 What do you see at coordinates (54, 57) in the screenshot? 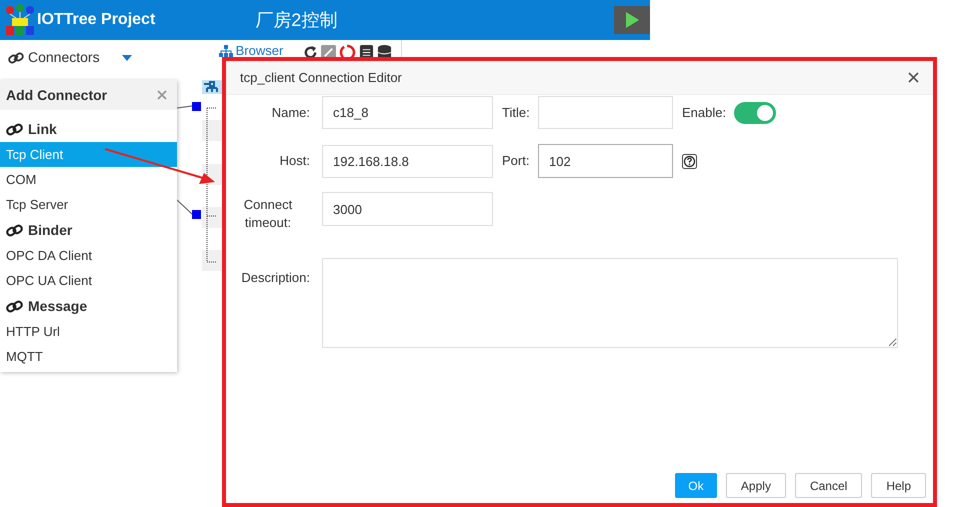
I see `connectors-menu: Connectors` at bounding box center [54, 57].